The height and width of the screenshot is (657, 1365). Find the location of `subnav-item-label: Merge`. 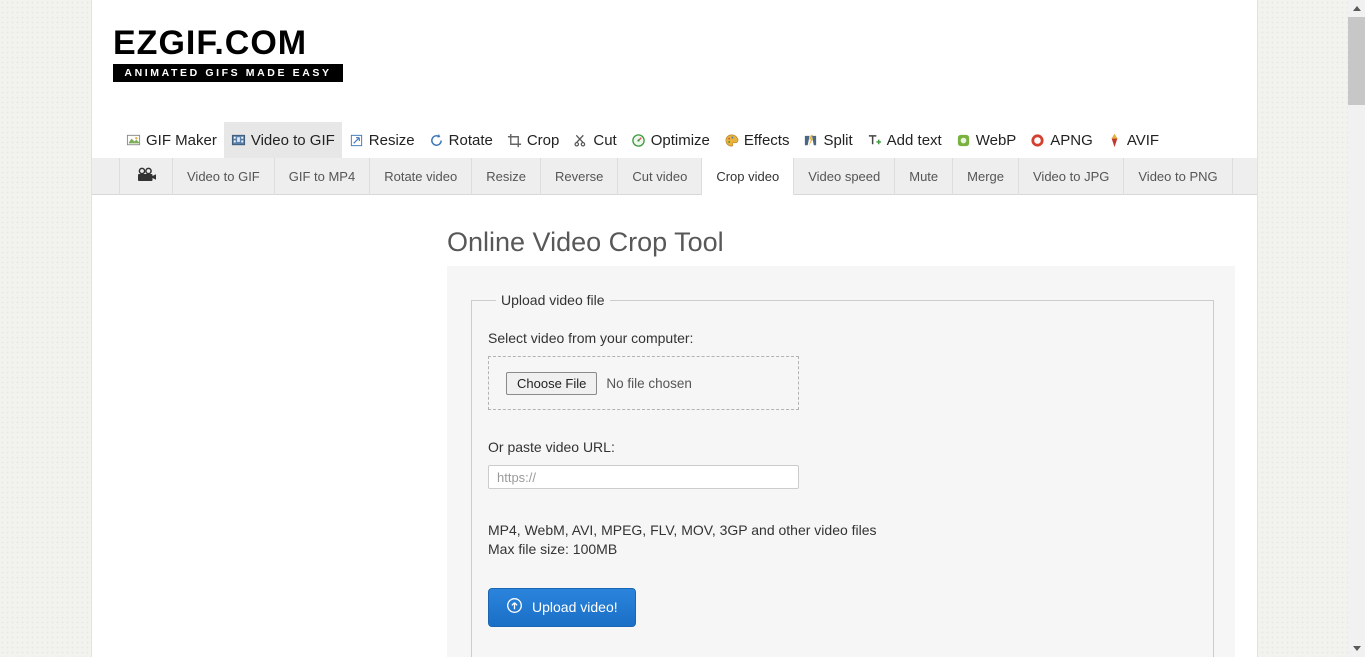

subnav-item-label: Merge is located at coordinates (985, 176).